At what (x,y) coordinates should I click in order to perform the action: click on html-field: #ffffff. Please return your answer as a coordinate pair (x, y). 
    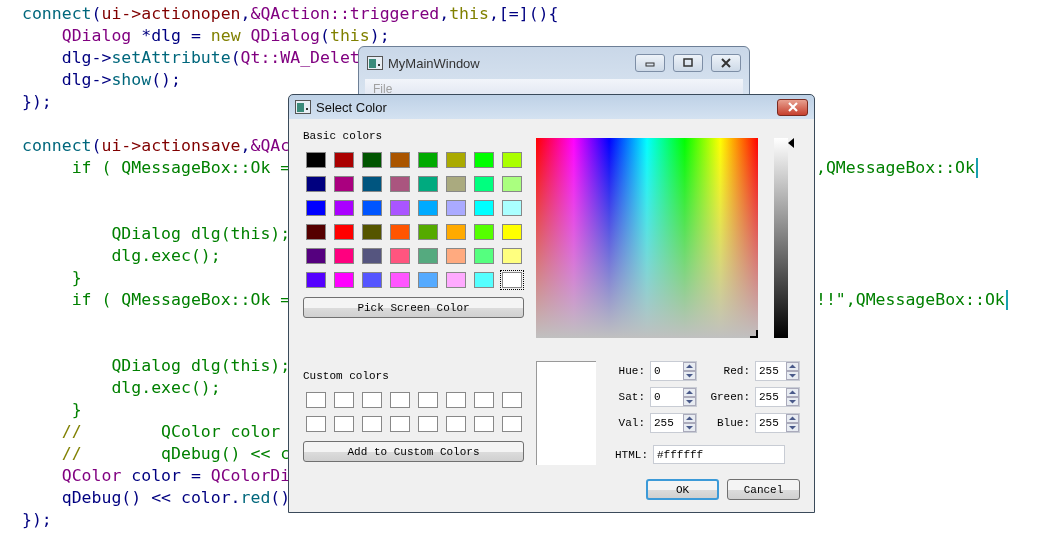
    Looking at the image, I should click on (719, 454).